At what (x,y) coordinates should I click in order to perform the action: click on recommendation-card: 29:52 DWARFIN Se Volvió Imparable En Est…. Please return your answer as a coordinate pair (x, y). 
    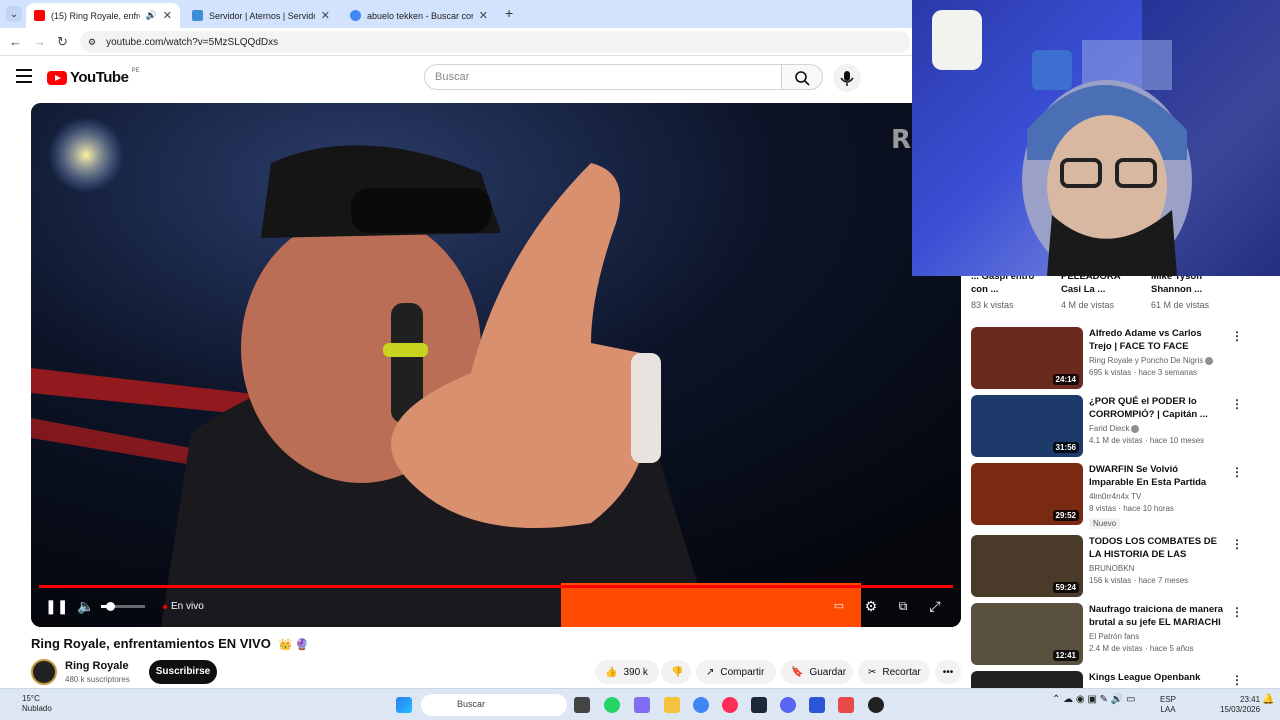
    Looking at the image, I should click on (1111, 496).